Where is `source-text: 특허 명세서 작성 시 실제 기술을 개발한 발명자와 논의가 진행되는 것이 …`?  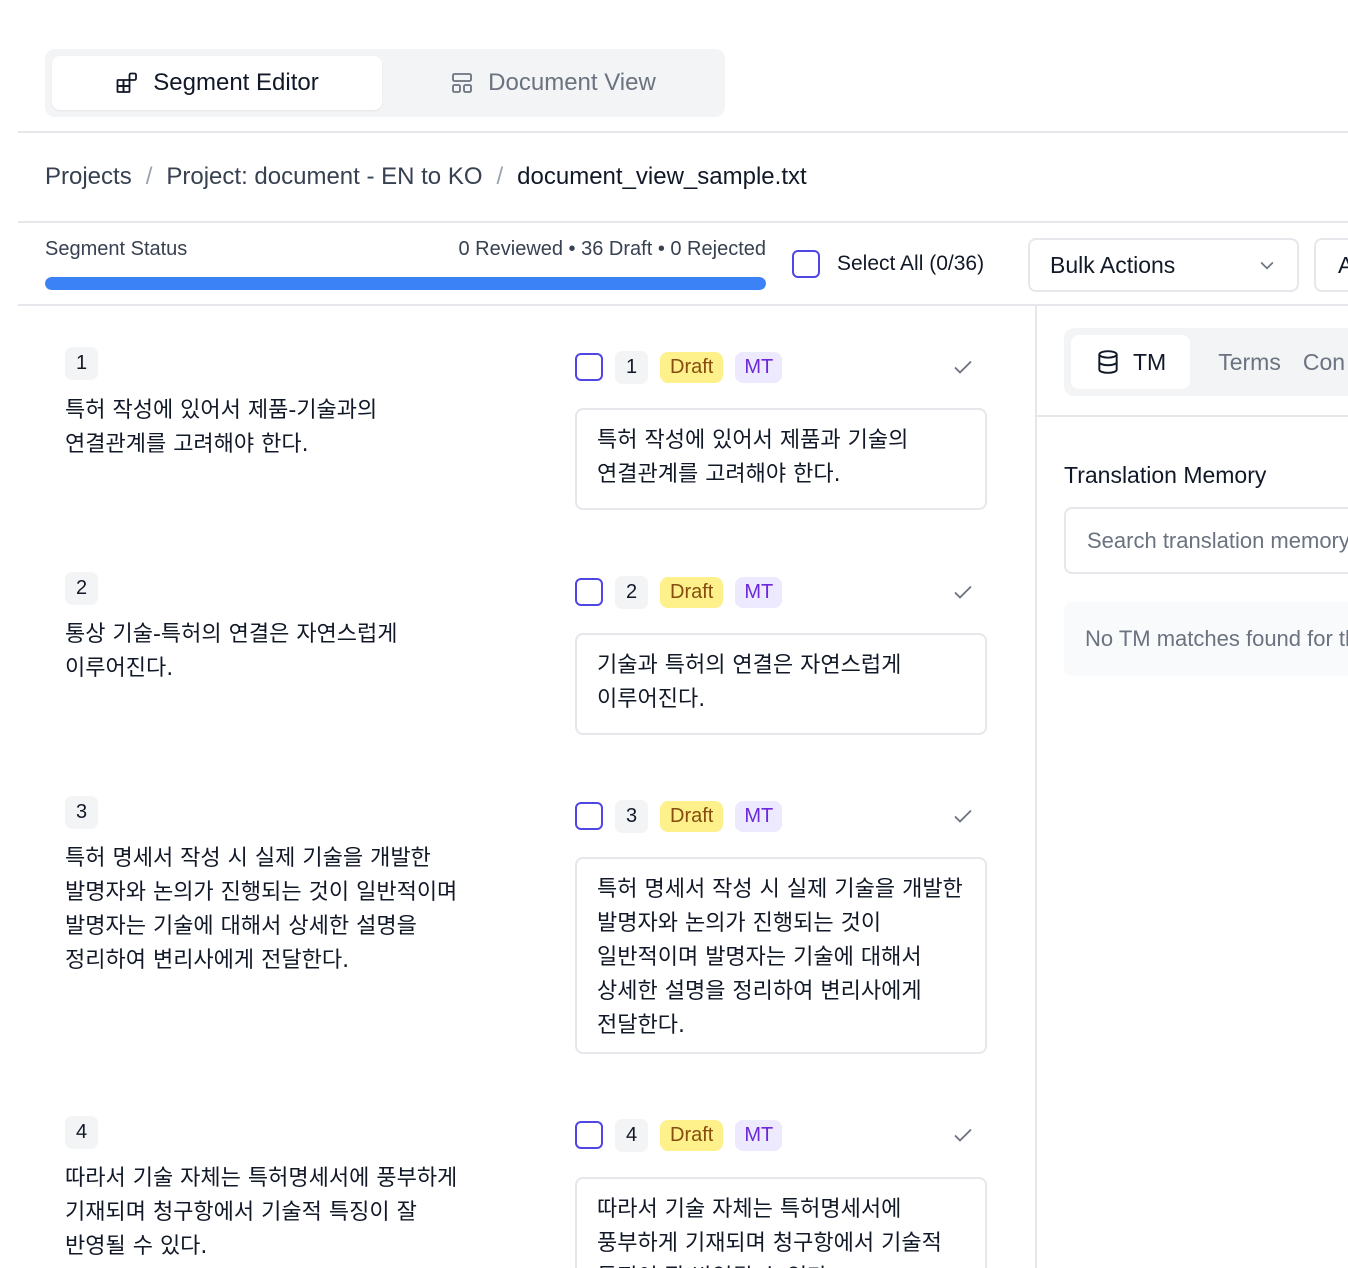 source-text: 특허 명세서 작성 시 실제 기술을 개발한 발명자와 논의가 진행되는 것이 … is located at coordinates (261, 909).